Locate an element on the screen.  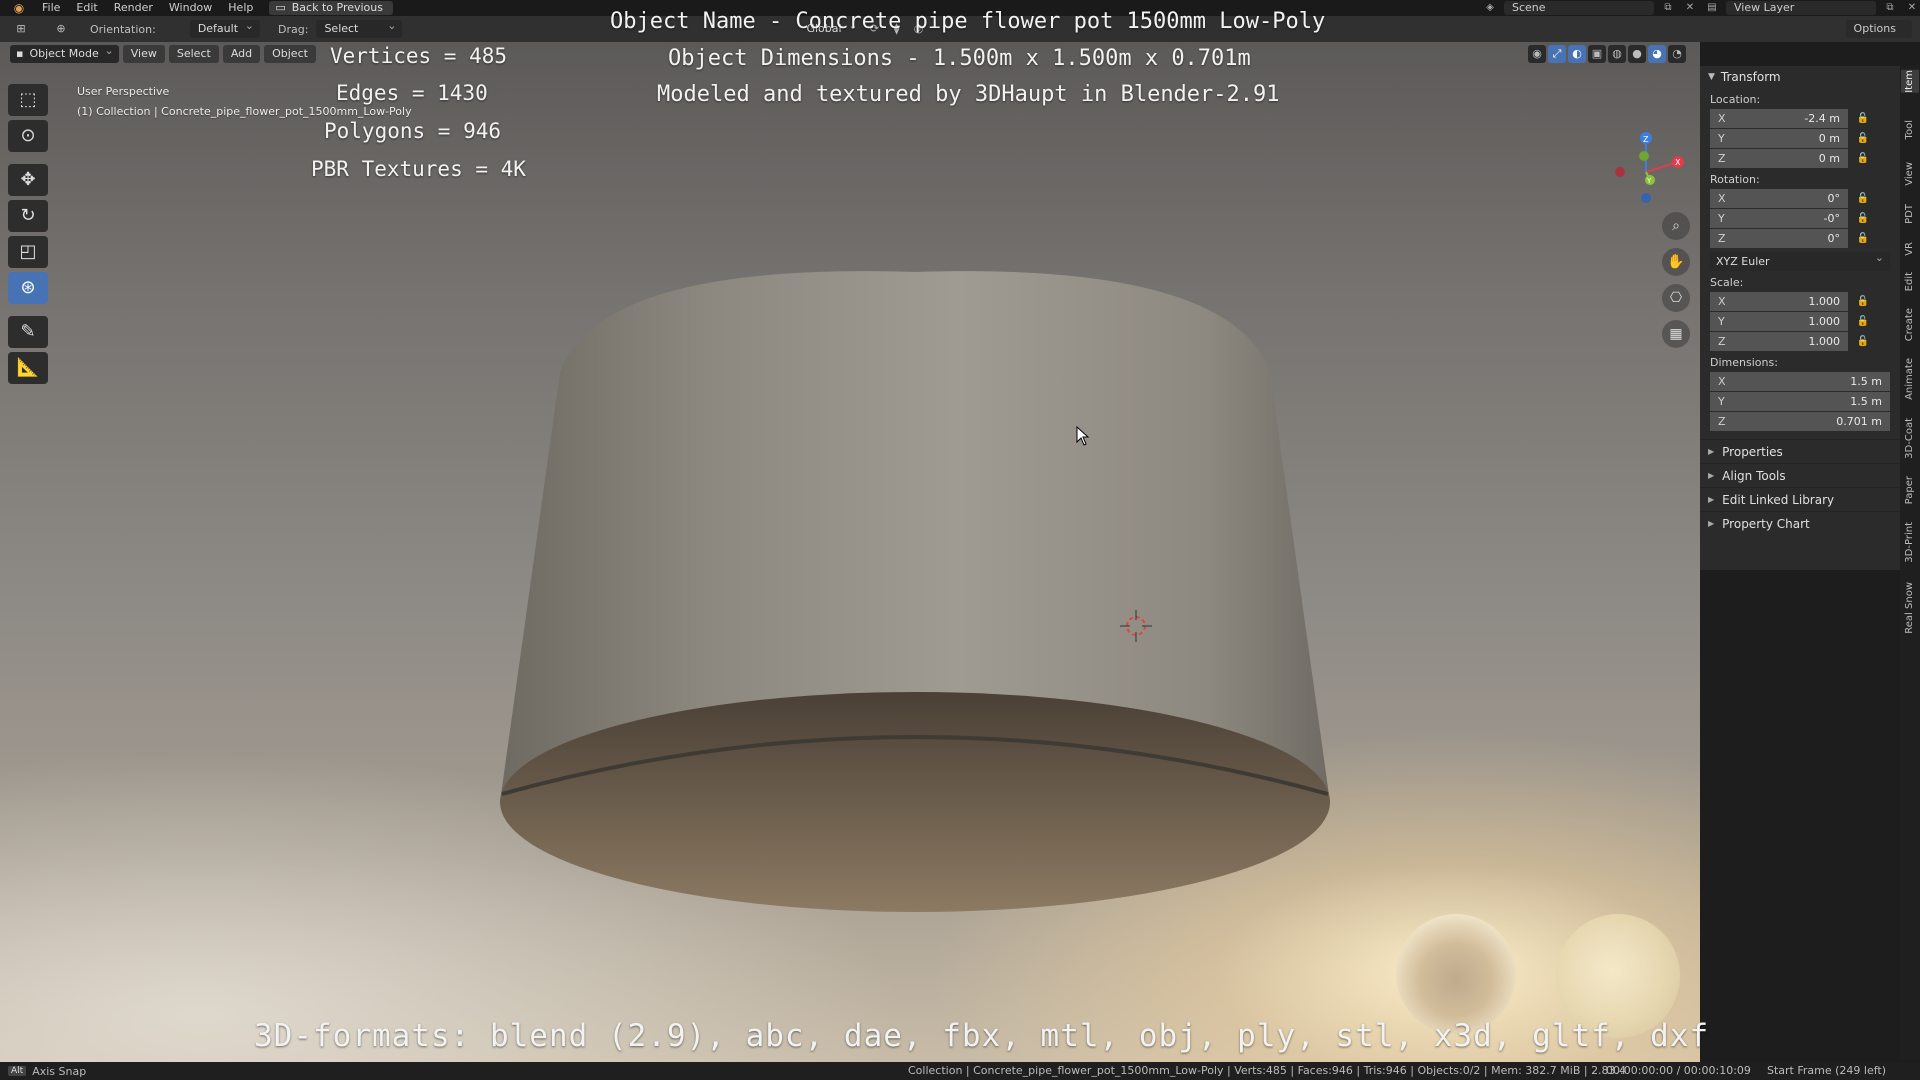
dimensions-y-axis: Y is located at coordinates (1721, 401).